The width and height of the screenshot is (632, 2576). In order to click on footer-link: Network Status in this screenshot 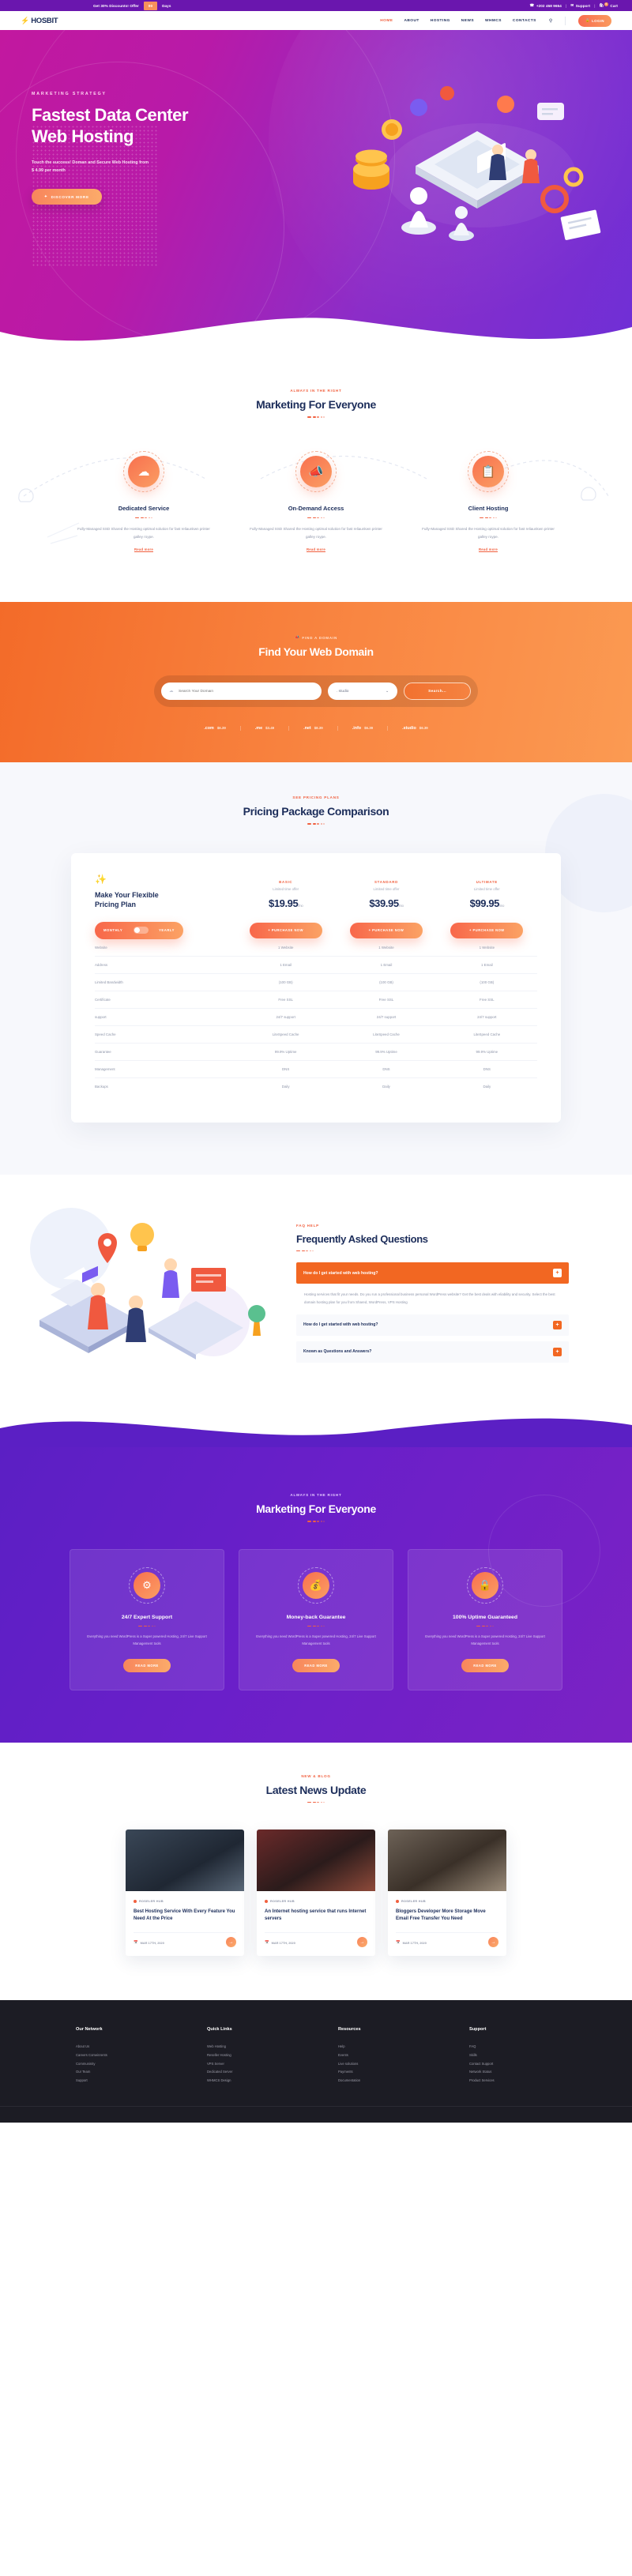, I will do `click(512, 2073)`.